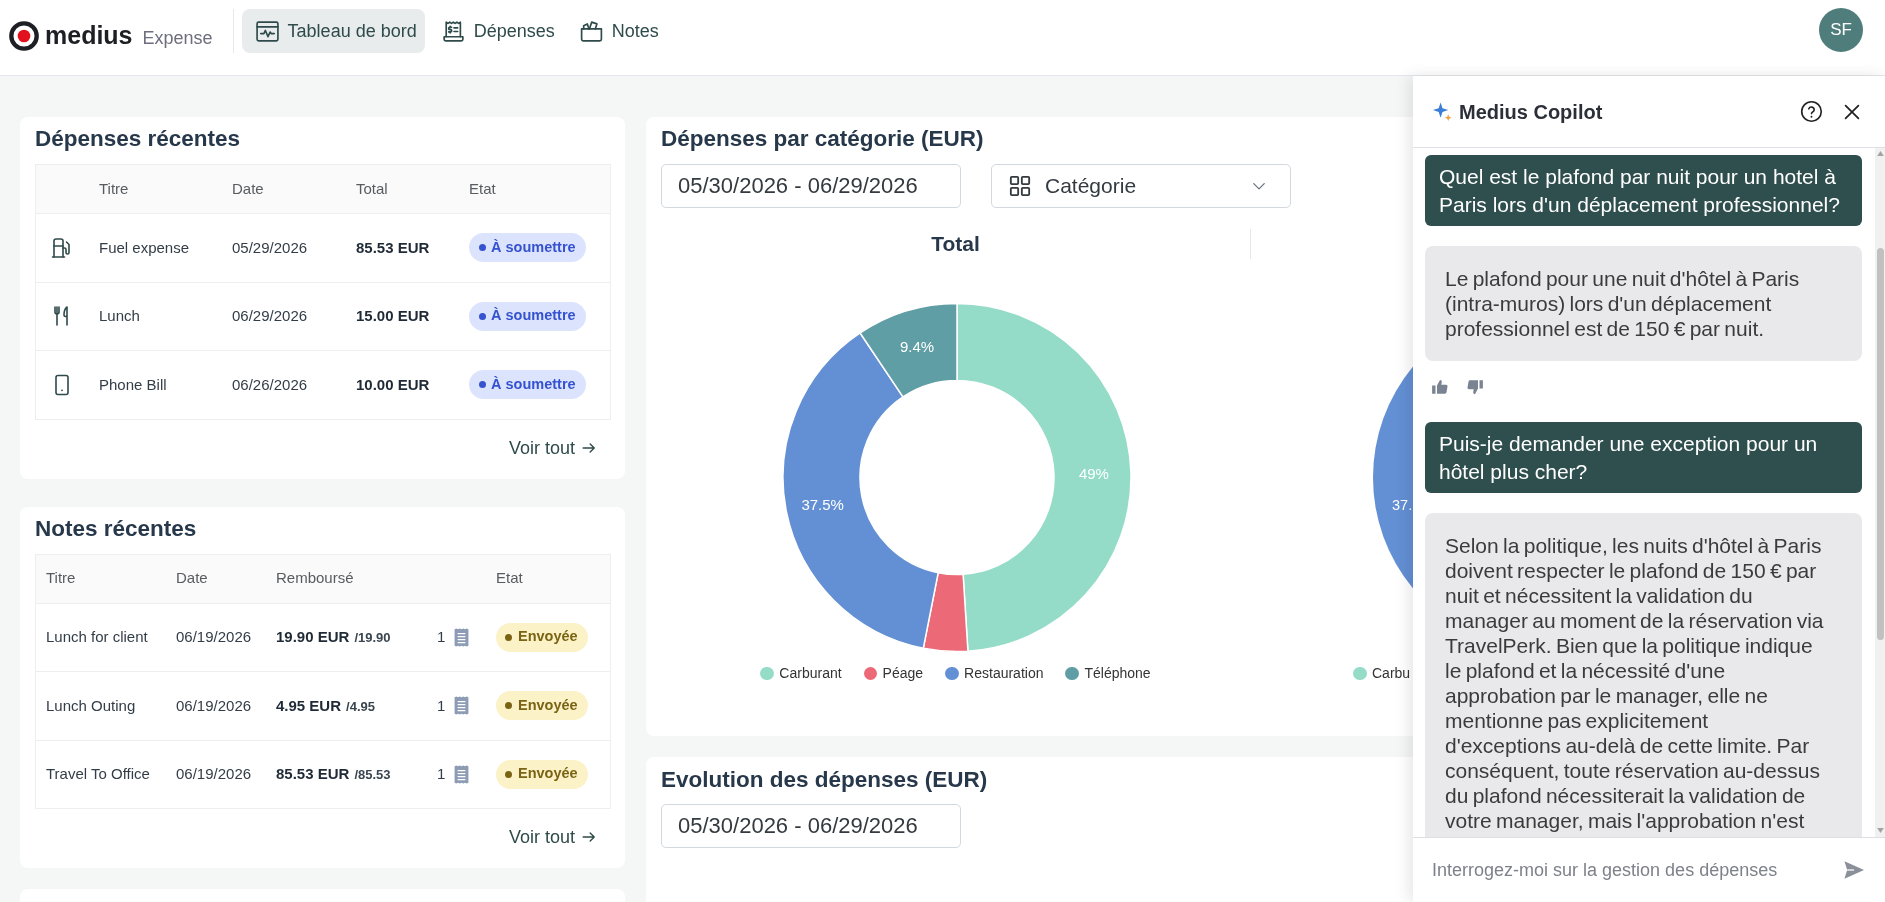  I want to click on sparkle-icon, so click(1442, 111).